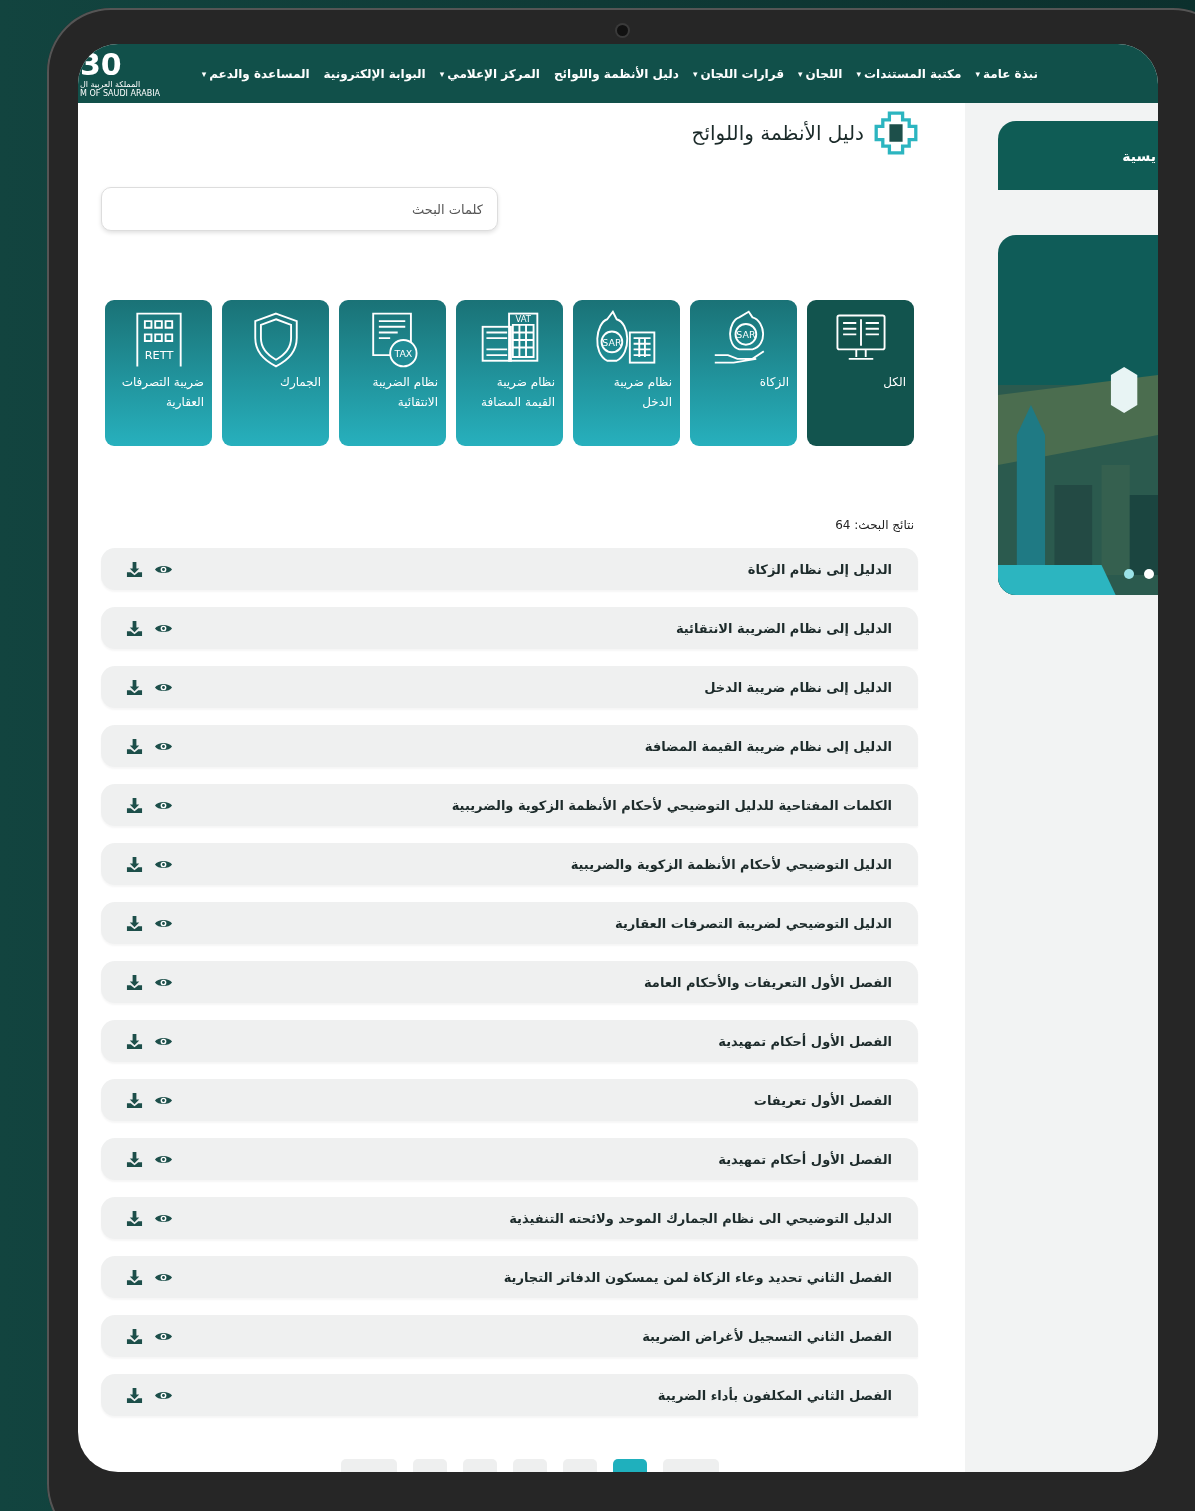 This screenshot has height=1511, width=1195. I want to click on search-field: كلمات البحث, so click(299, 209).